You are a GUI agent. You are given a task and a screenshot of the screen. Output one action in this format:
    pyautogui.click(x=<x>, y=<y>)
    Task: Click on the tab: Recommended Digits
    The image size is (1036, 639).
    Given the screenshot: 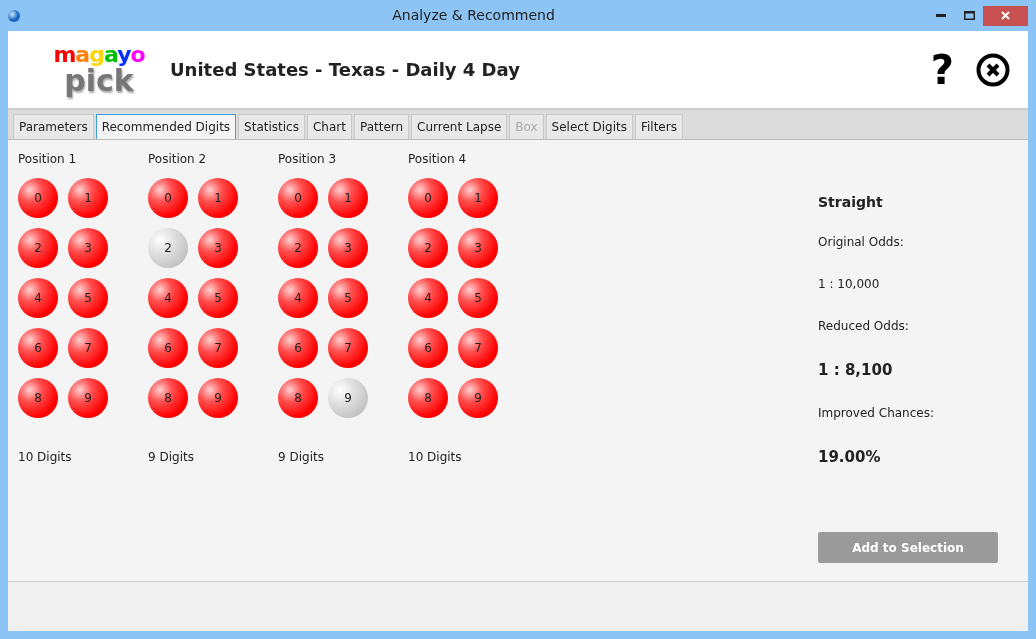 What is the action you would take?
    pyautogui.click(x=166, y=126)
    